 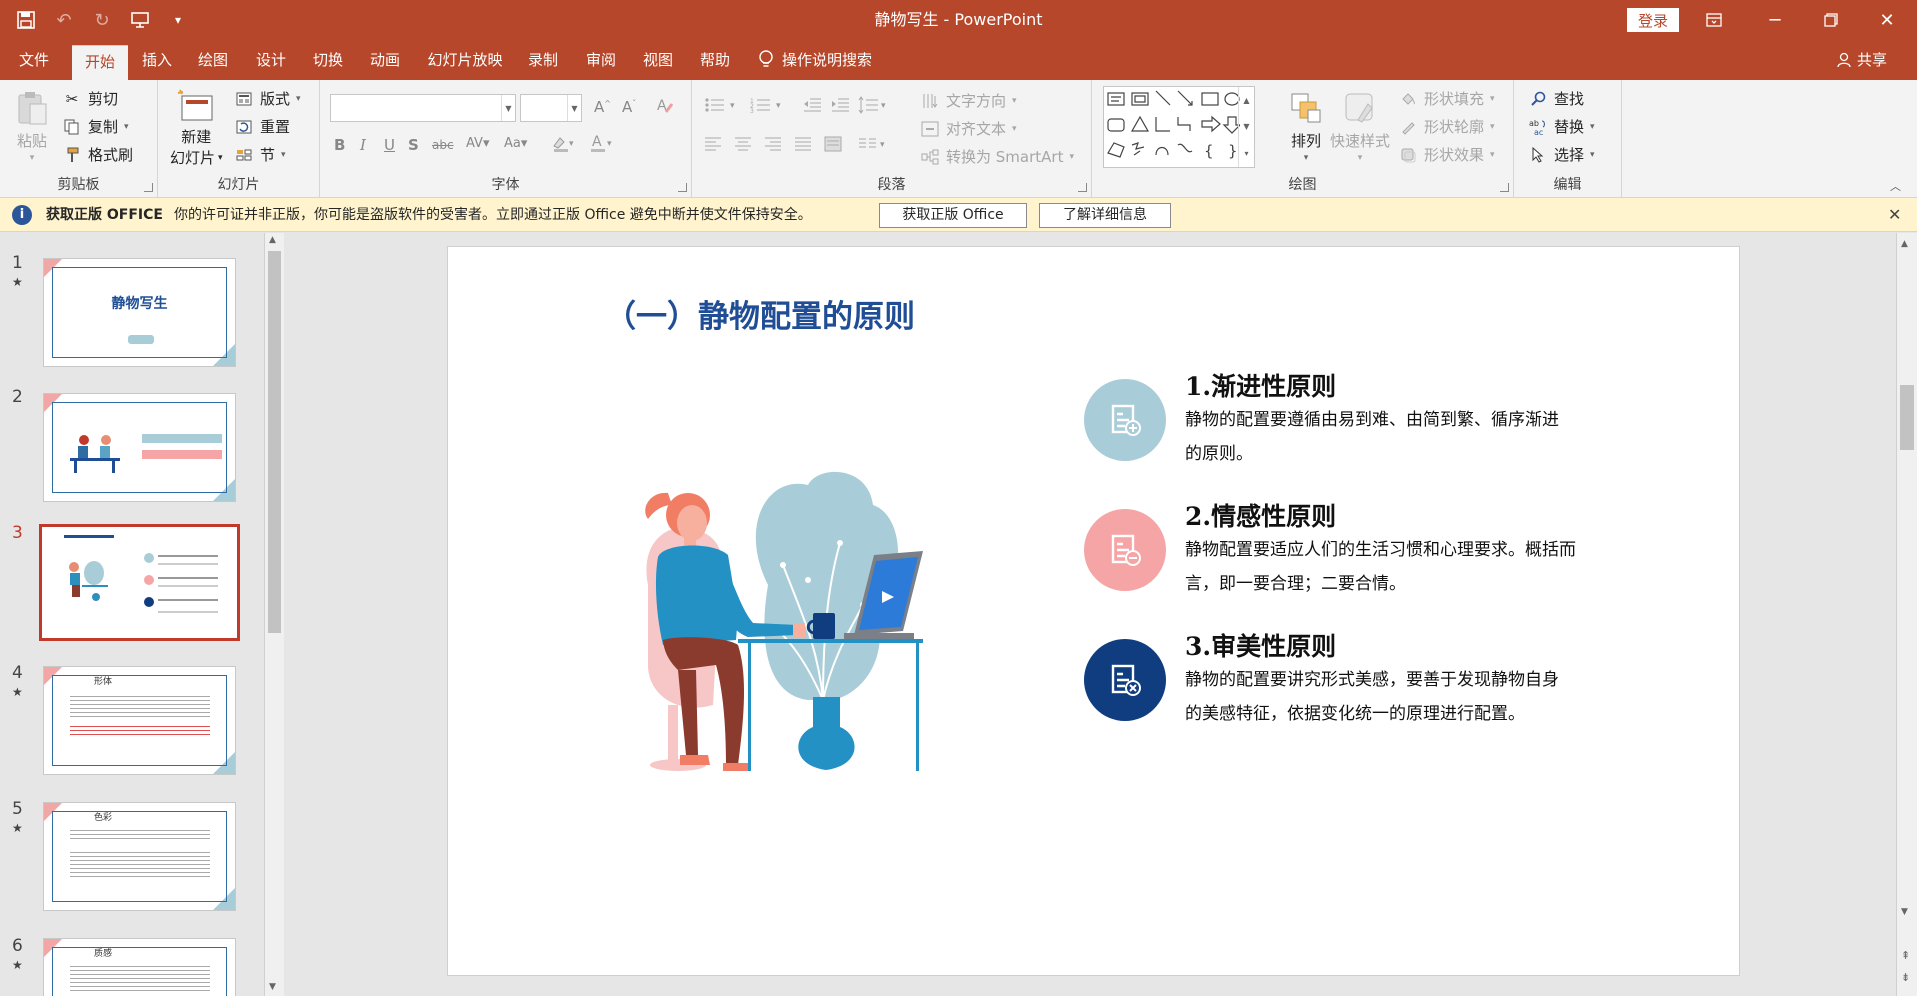 I want to click on next-slide-icon: ⇟, so click(x=1905, y=977).